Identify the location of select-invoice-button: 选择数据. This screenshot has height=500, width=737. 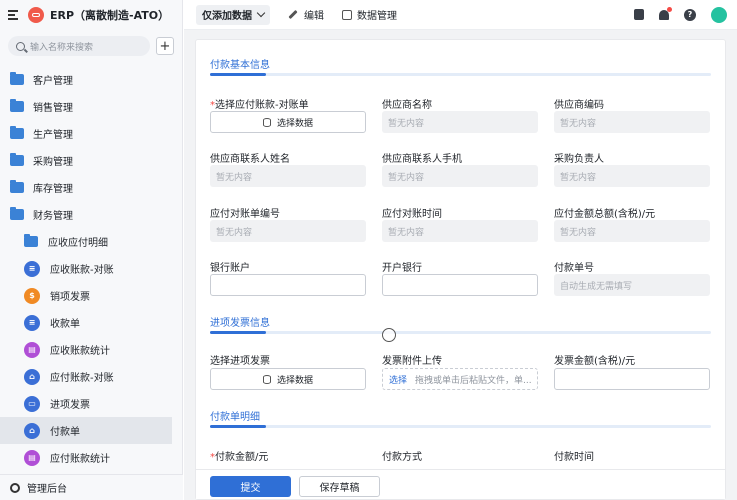
(288, 379).